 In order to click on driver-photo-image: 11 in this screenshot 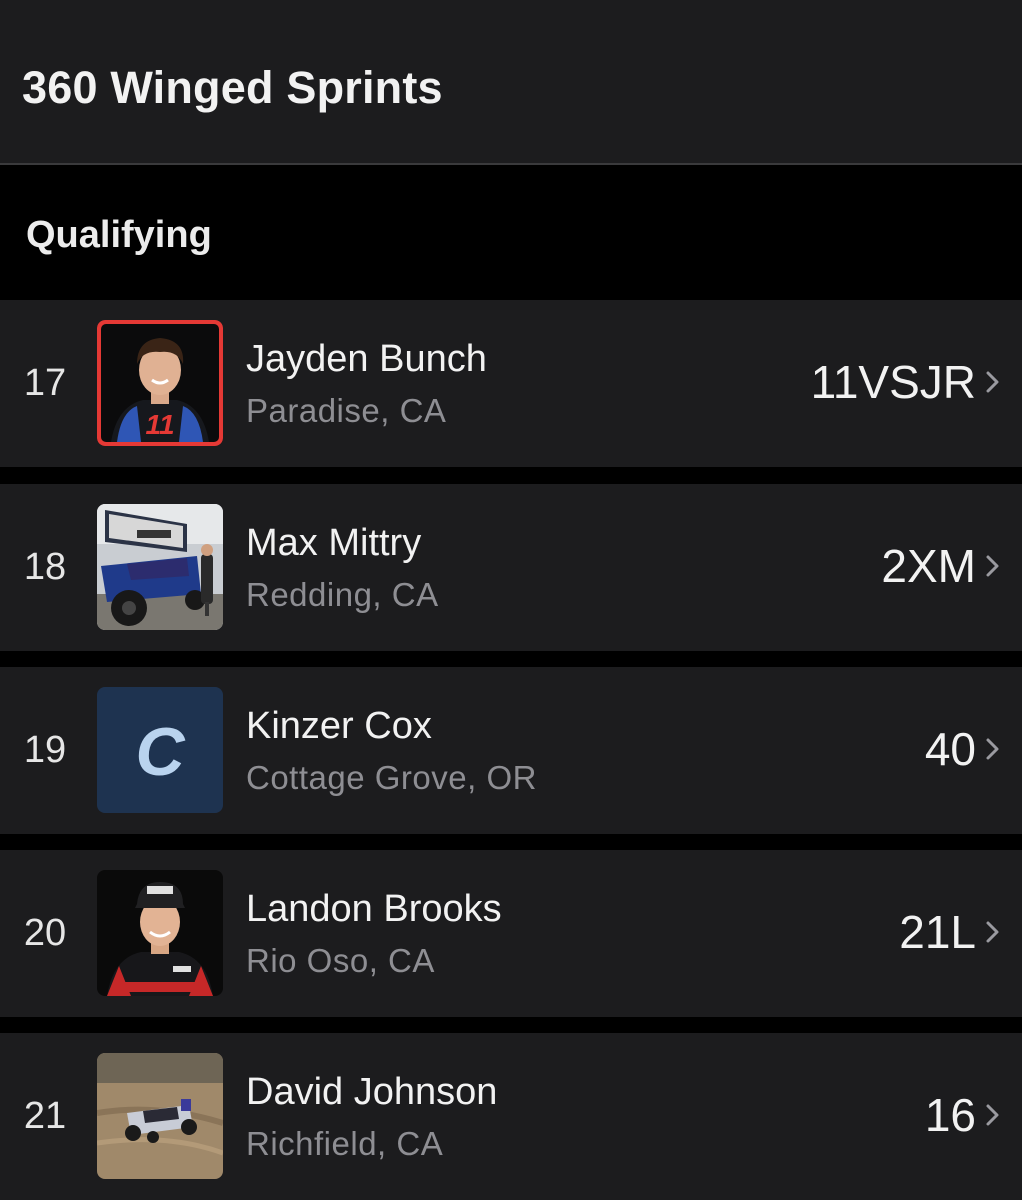, I will do `click(160, 383)`.